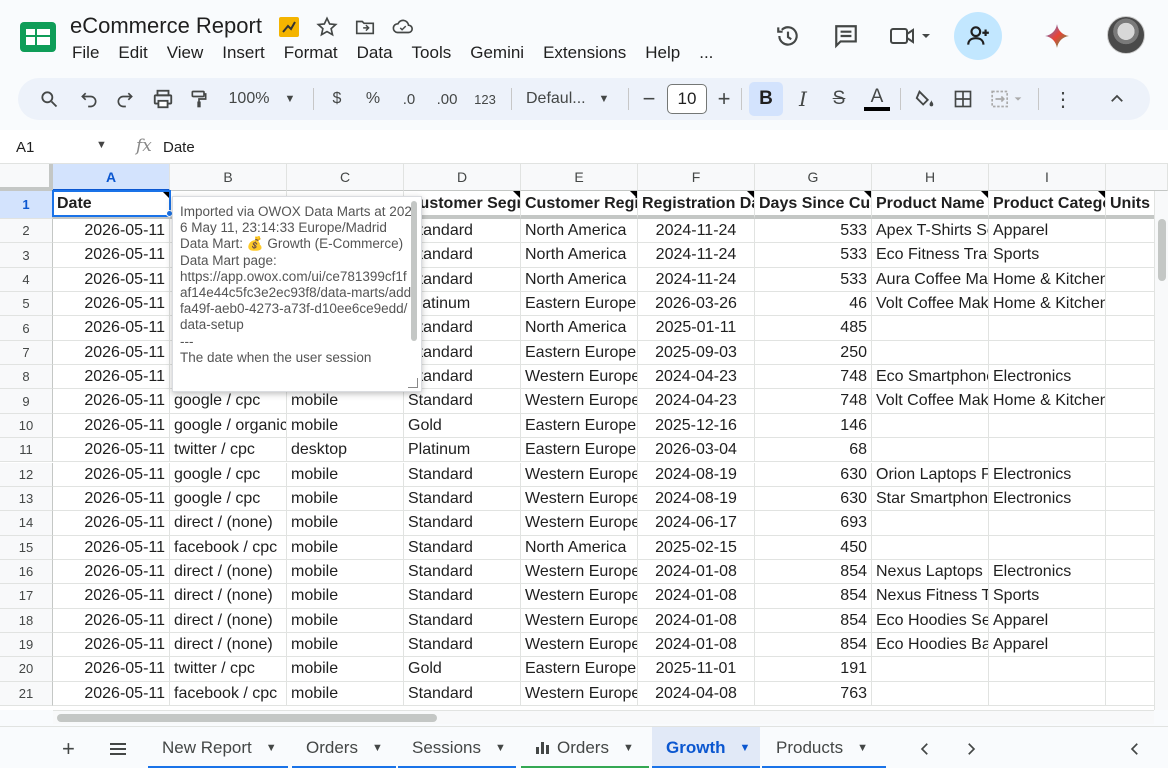 The image size is (1168, 768). I want to click on row-header: 5, so click(26, 304).